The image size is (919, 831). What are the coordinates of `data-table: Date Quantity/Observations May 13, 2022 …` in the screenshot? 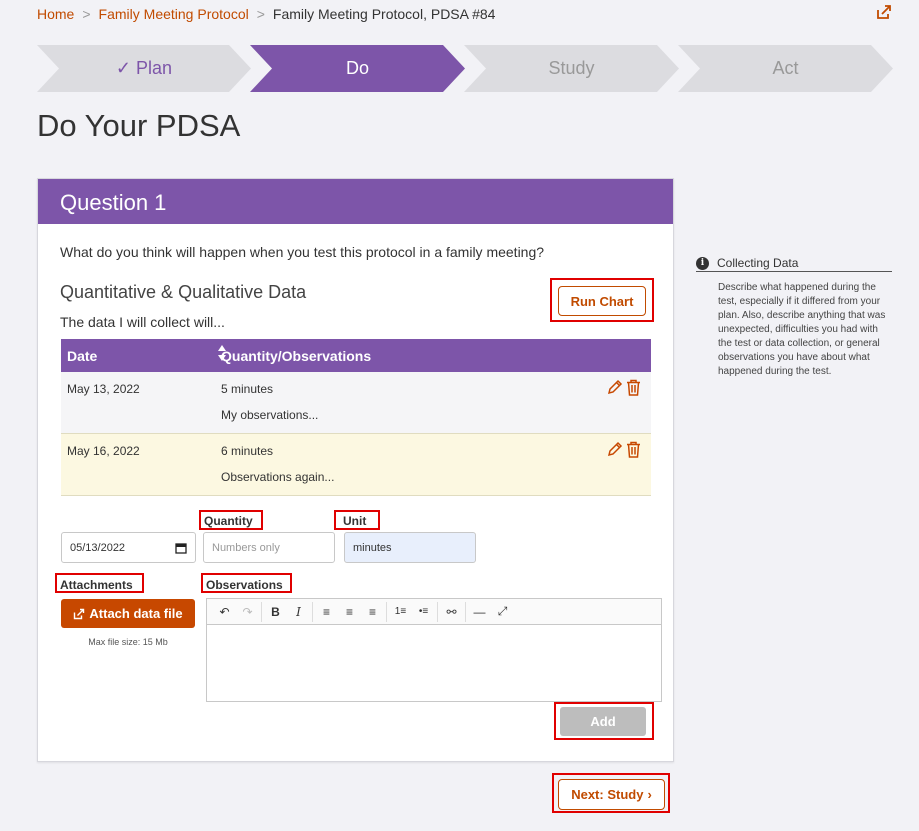 It's located at (356, 417).